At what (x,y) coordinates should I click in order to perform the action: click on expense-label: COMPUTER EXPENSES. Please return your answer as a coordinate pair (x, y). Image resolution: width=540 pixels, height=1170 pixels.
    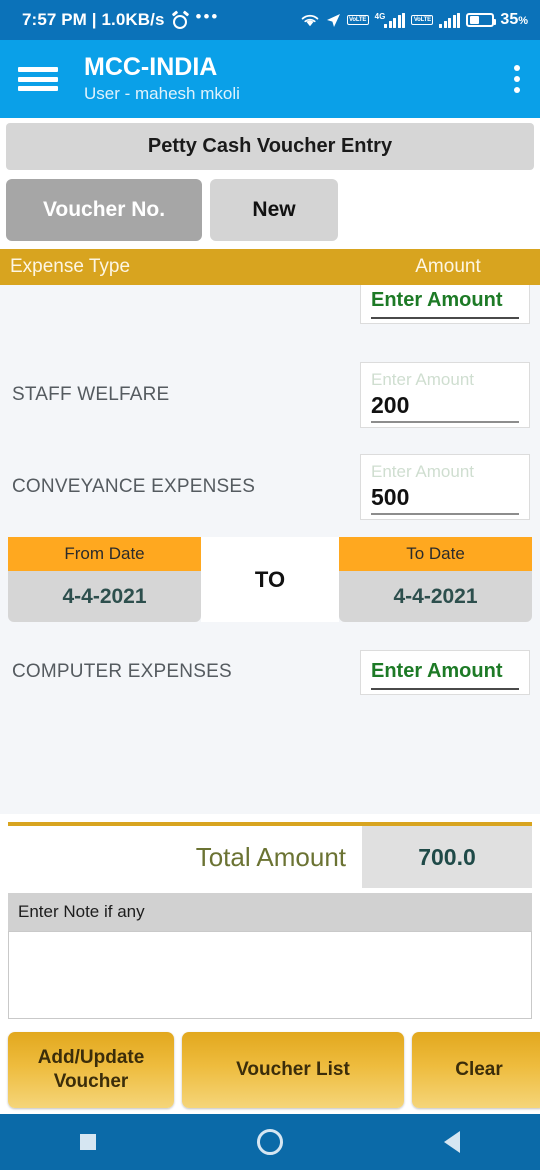
    Looking at the image, I should click on (122, 671).